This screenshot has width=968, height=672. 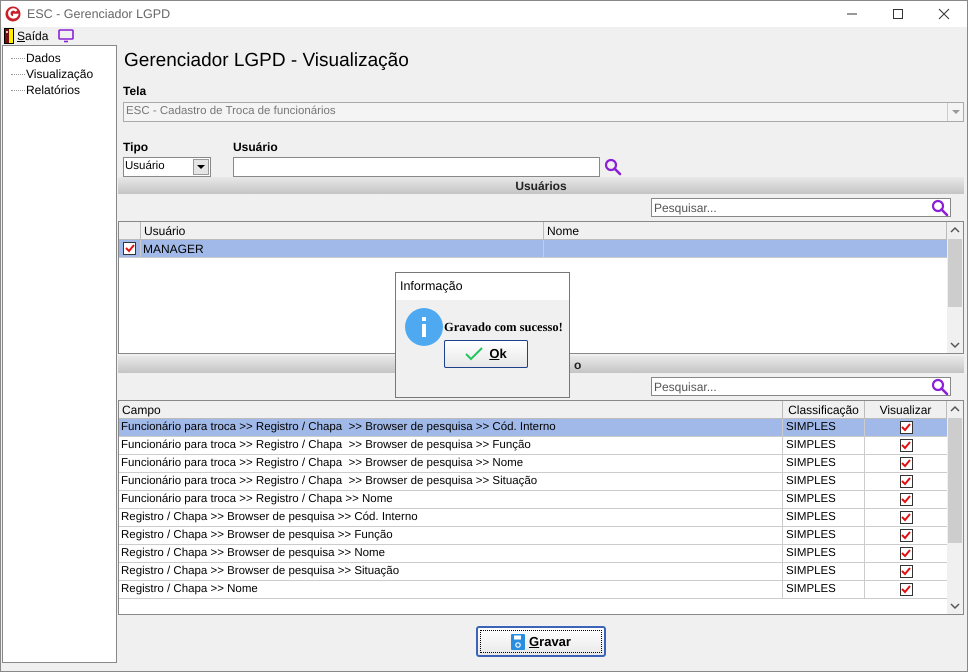 I want to click on table-row: Funcionário para troca >> Registro / Chapa >> Browser de pesquisa >> Nome SIMPLES, so click(x=533, y=464).